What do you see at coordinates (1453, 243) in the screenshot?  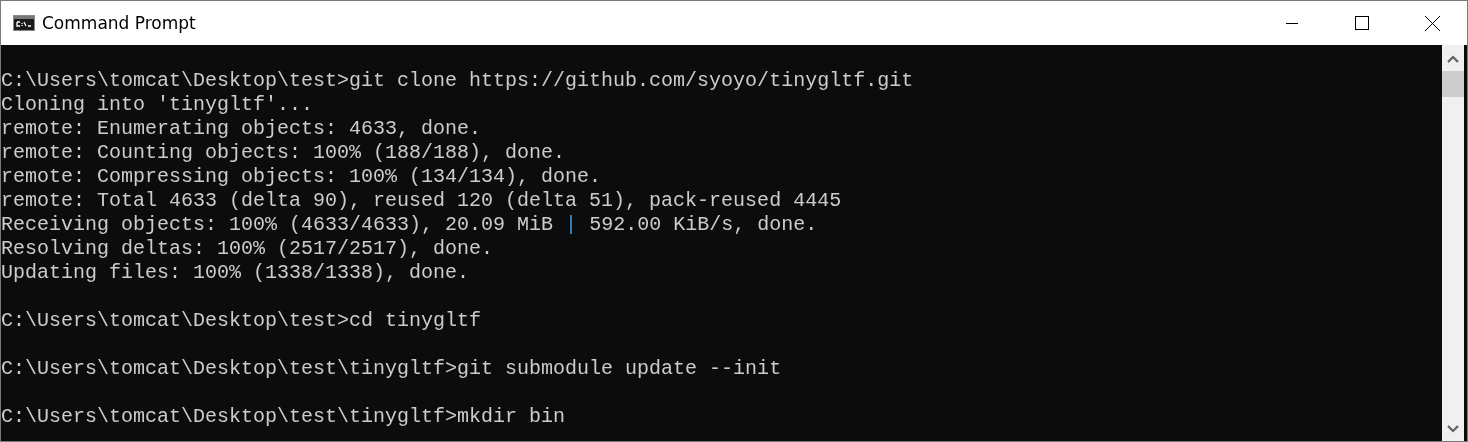 I see `scrollbar` at bounding box center [1453, 243].